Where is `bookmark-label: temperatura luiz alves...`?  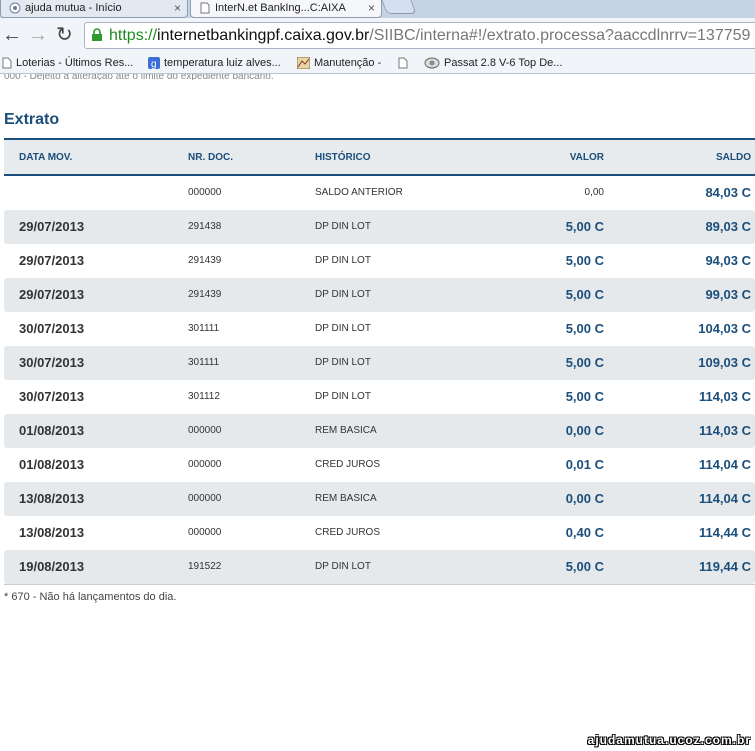 bookmark-label: temperatura luiz alves... is located at coordinates (222, 63).